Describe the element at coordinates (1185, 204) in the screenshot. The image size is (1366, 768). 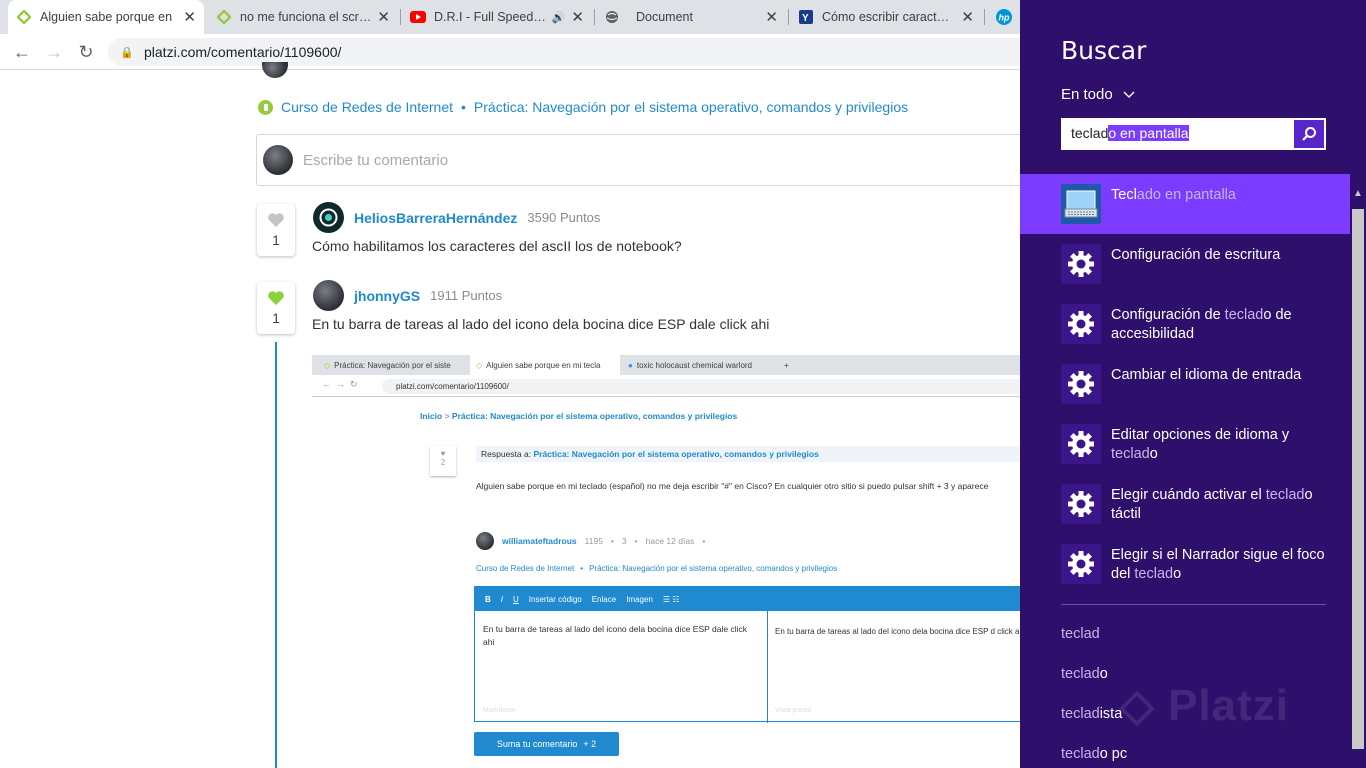
I see `result-teclado-en-pantalla: Teclado en pantalla` at that location.